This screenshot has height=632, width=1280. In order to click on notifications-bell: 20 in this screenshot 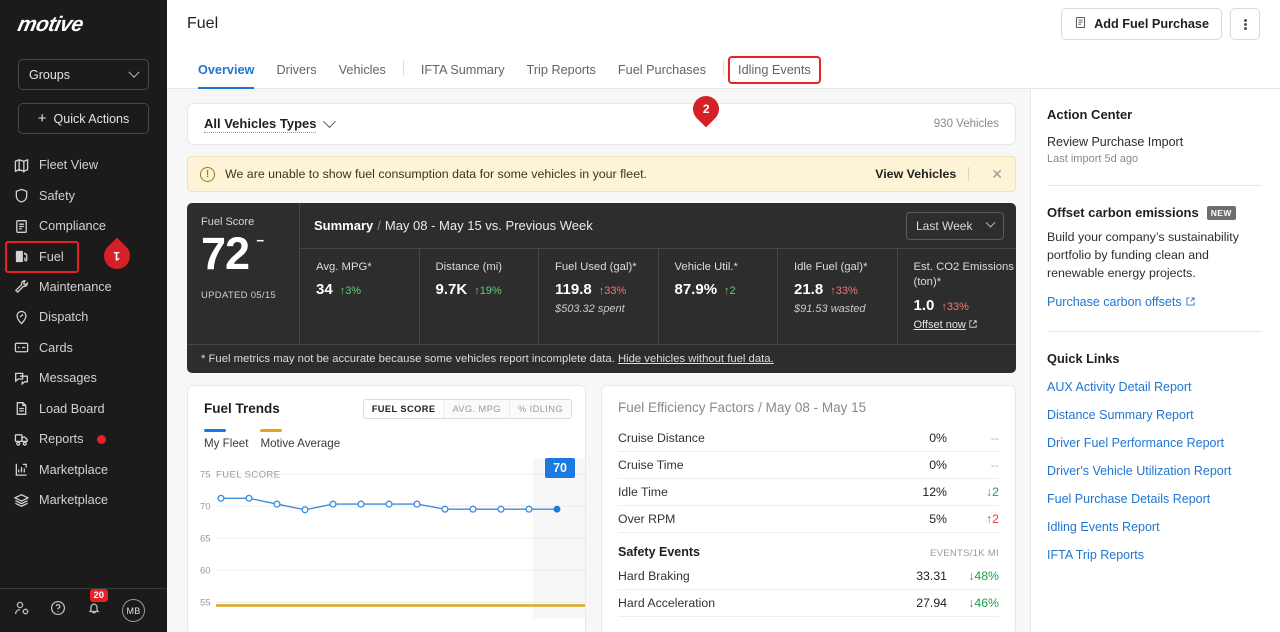, I will do `click(97, 605)`.